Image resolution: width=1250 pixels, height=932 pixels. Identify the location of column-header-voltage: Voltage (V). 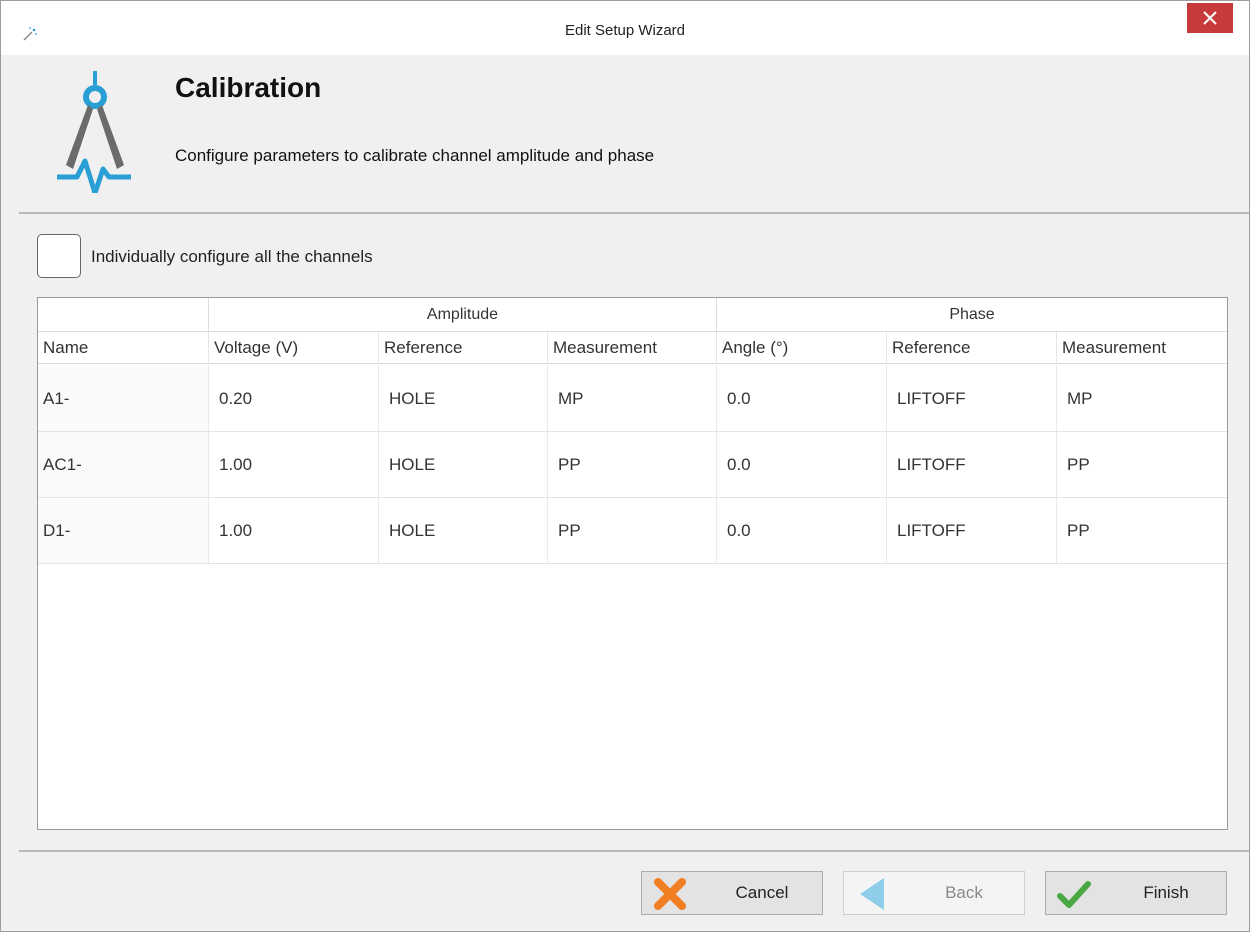
(293, 348).